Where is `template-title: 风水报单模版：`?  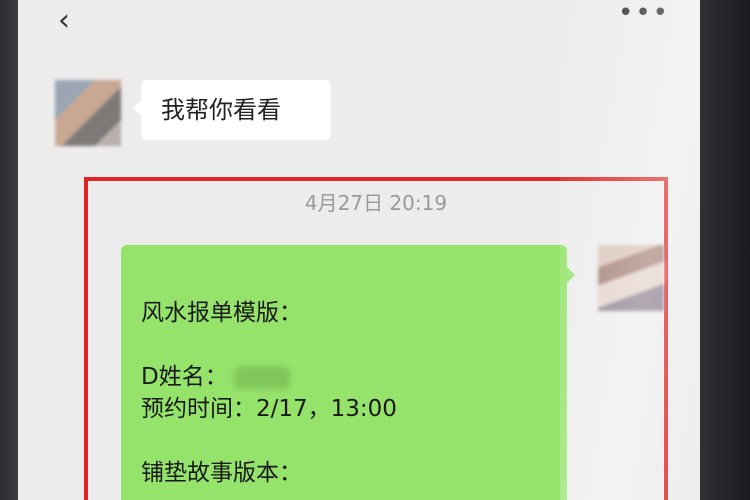 template-title: 风水报单模版： is located at coordinates (221, 313).